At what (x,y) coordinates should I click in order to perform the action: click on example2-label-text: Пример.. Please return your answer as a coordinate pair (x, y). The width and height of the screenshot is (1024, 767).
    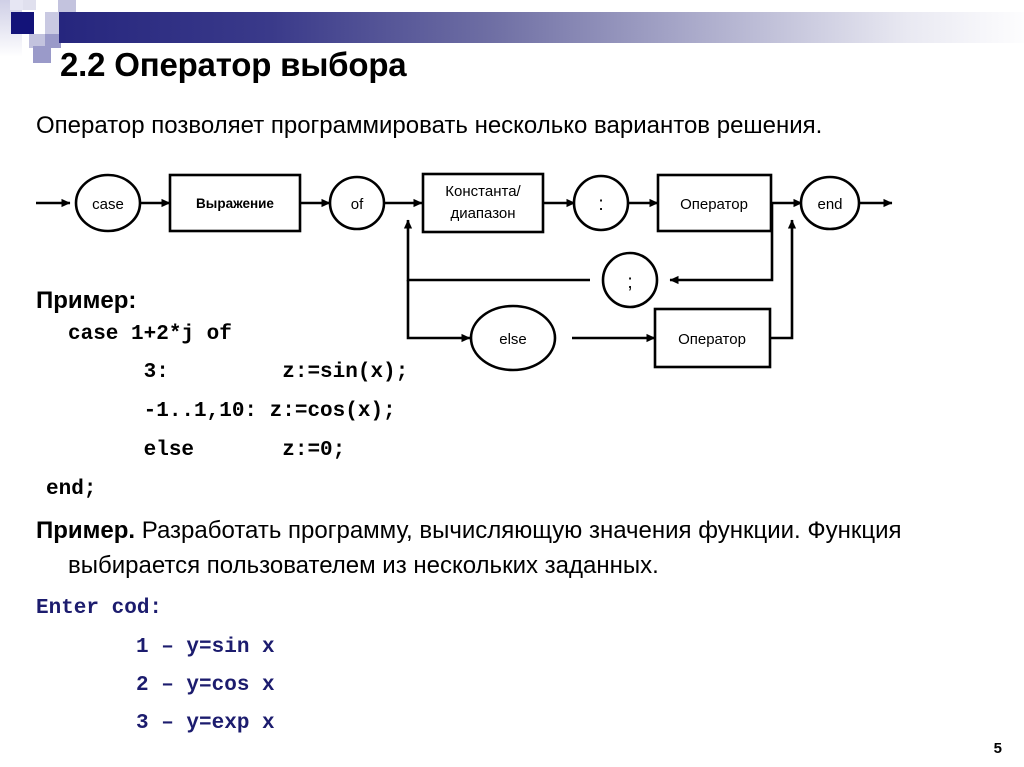
    Looking at the image, I should click on (86, 530).